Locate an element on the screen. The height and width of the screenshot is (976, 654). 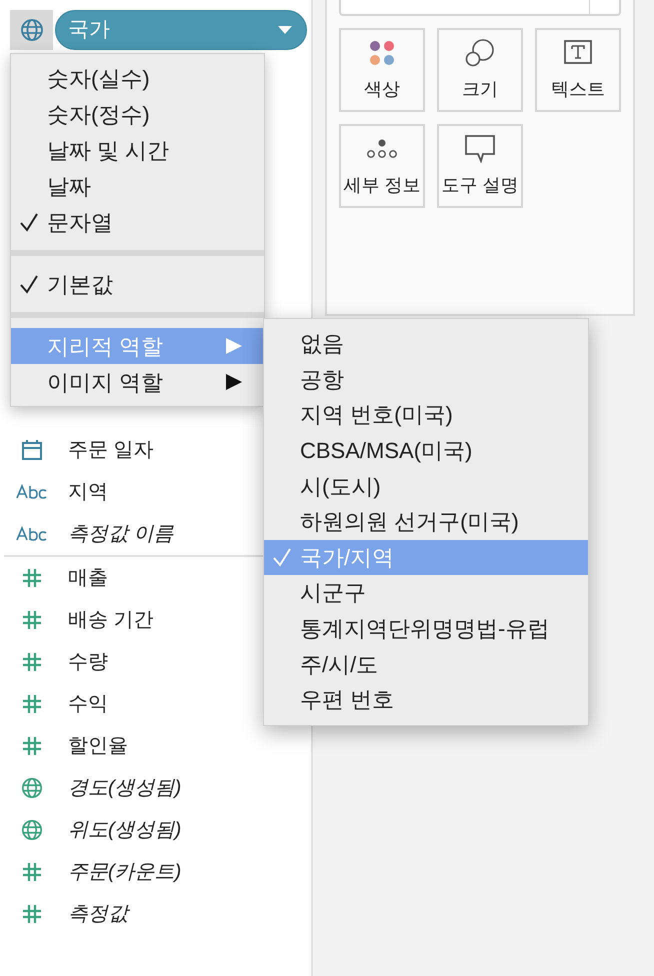
field-name: 측정값 이름 is located at coordinates (121, 534).